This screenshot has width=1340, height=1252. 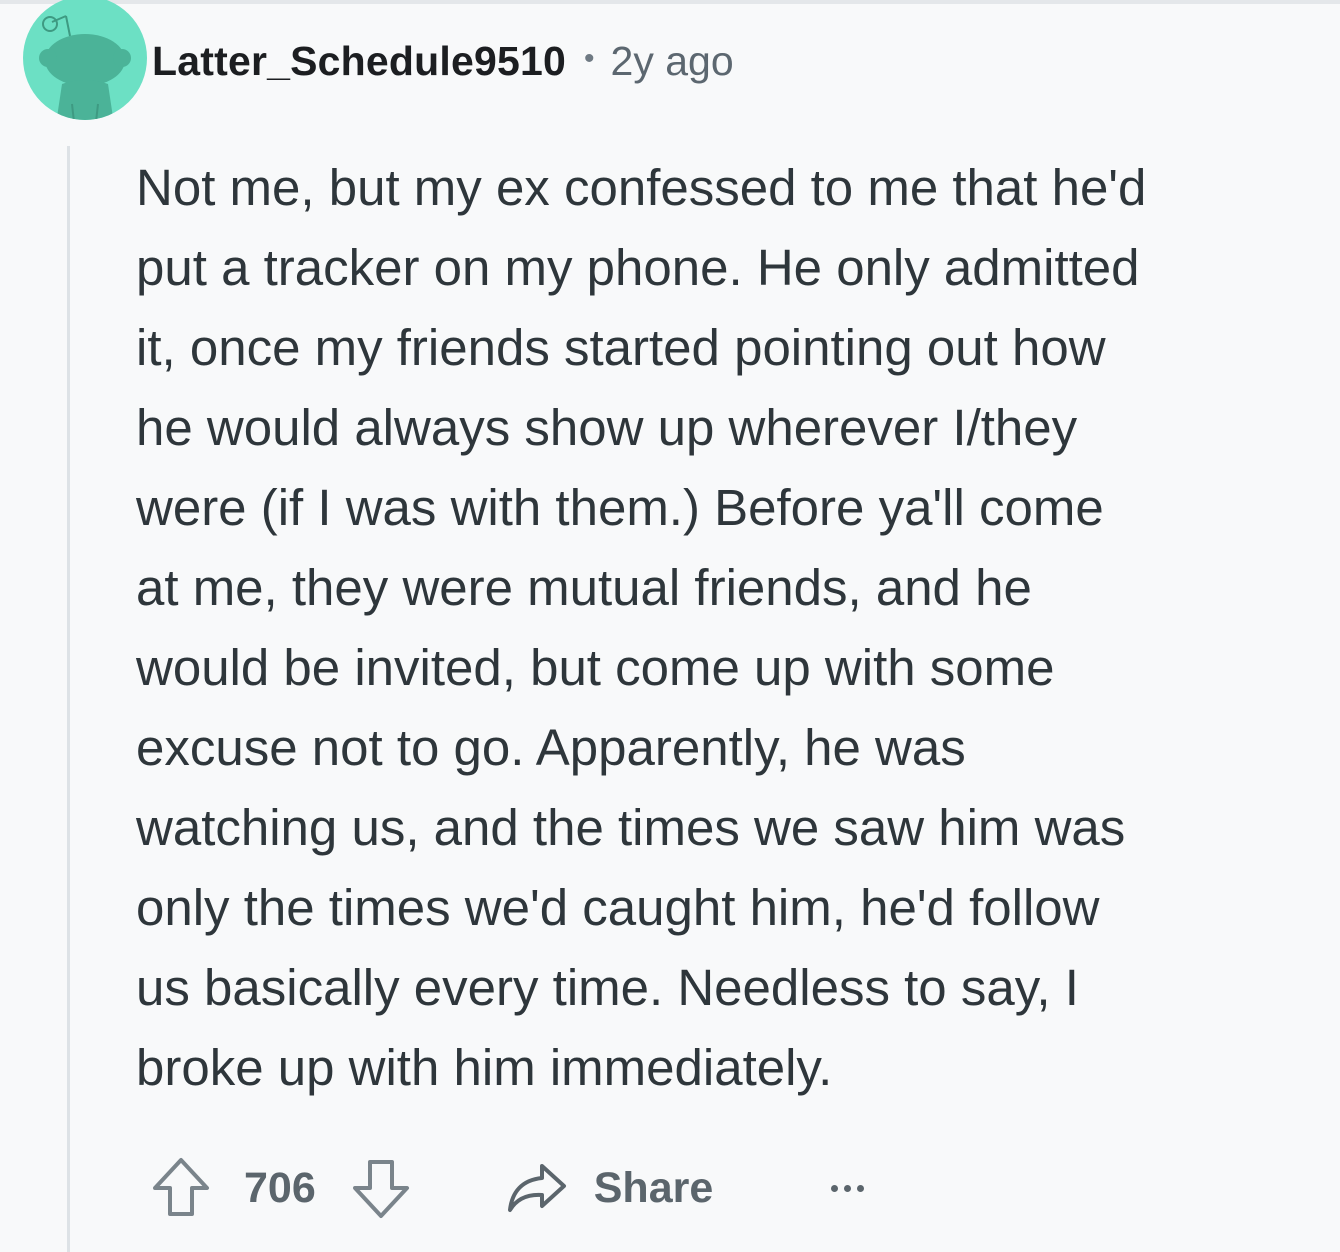 I want to click on share-button: Share, so click(x=610, y=1188).